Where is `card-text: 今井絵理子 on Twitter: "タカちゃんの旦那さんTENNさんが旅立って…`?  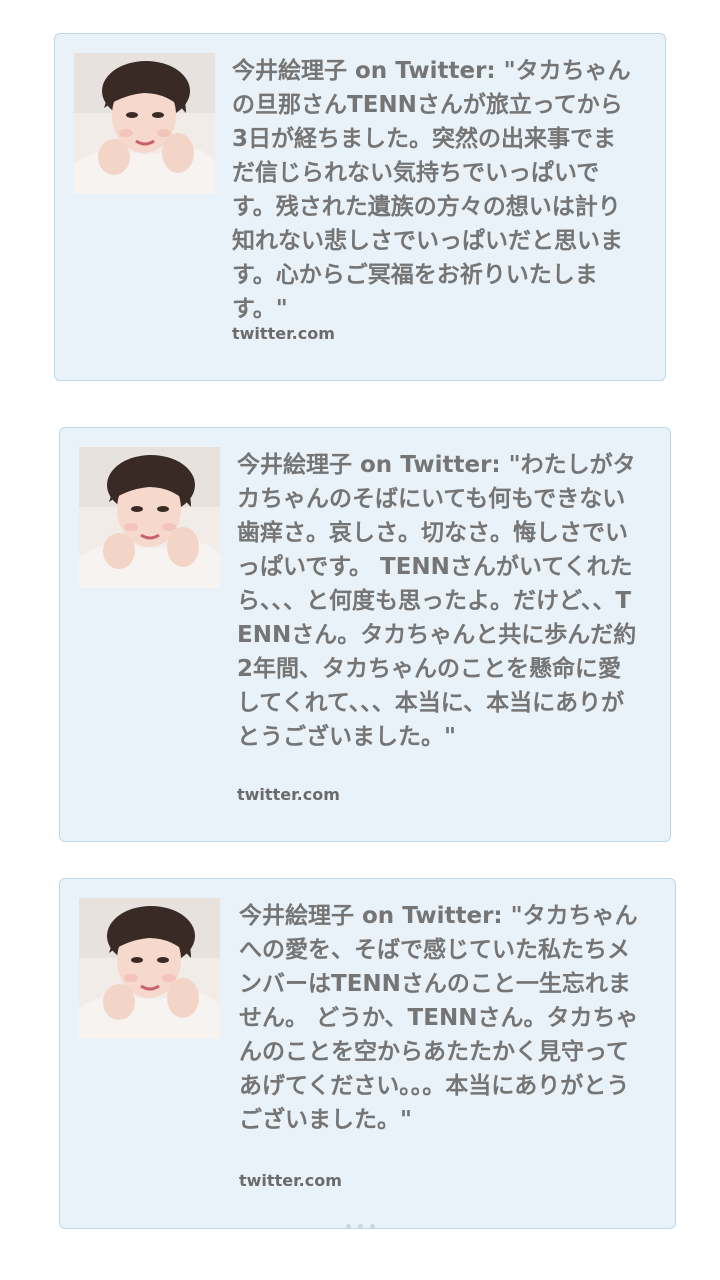
card-text: 今井絵理子 on Twitter: "タカちゃんの旦那さんTENNさんが旅立って… is located at coordinates (431, 190).